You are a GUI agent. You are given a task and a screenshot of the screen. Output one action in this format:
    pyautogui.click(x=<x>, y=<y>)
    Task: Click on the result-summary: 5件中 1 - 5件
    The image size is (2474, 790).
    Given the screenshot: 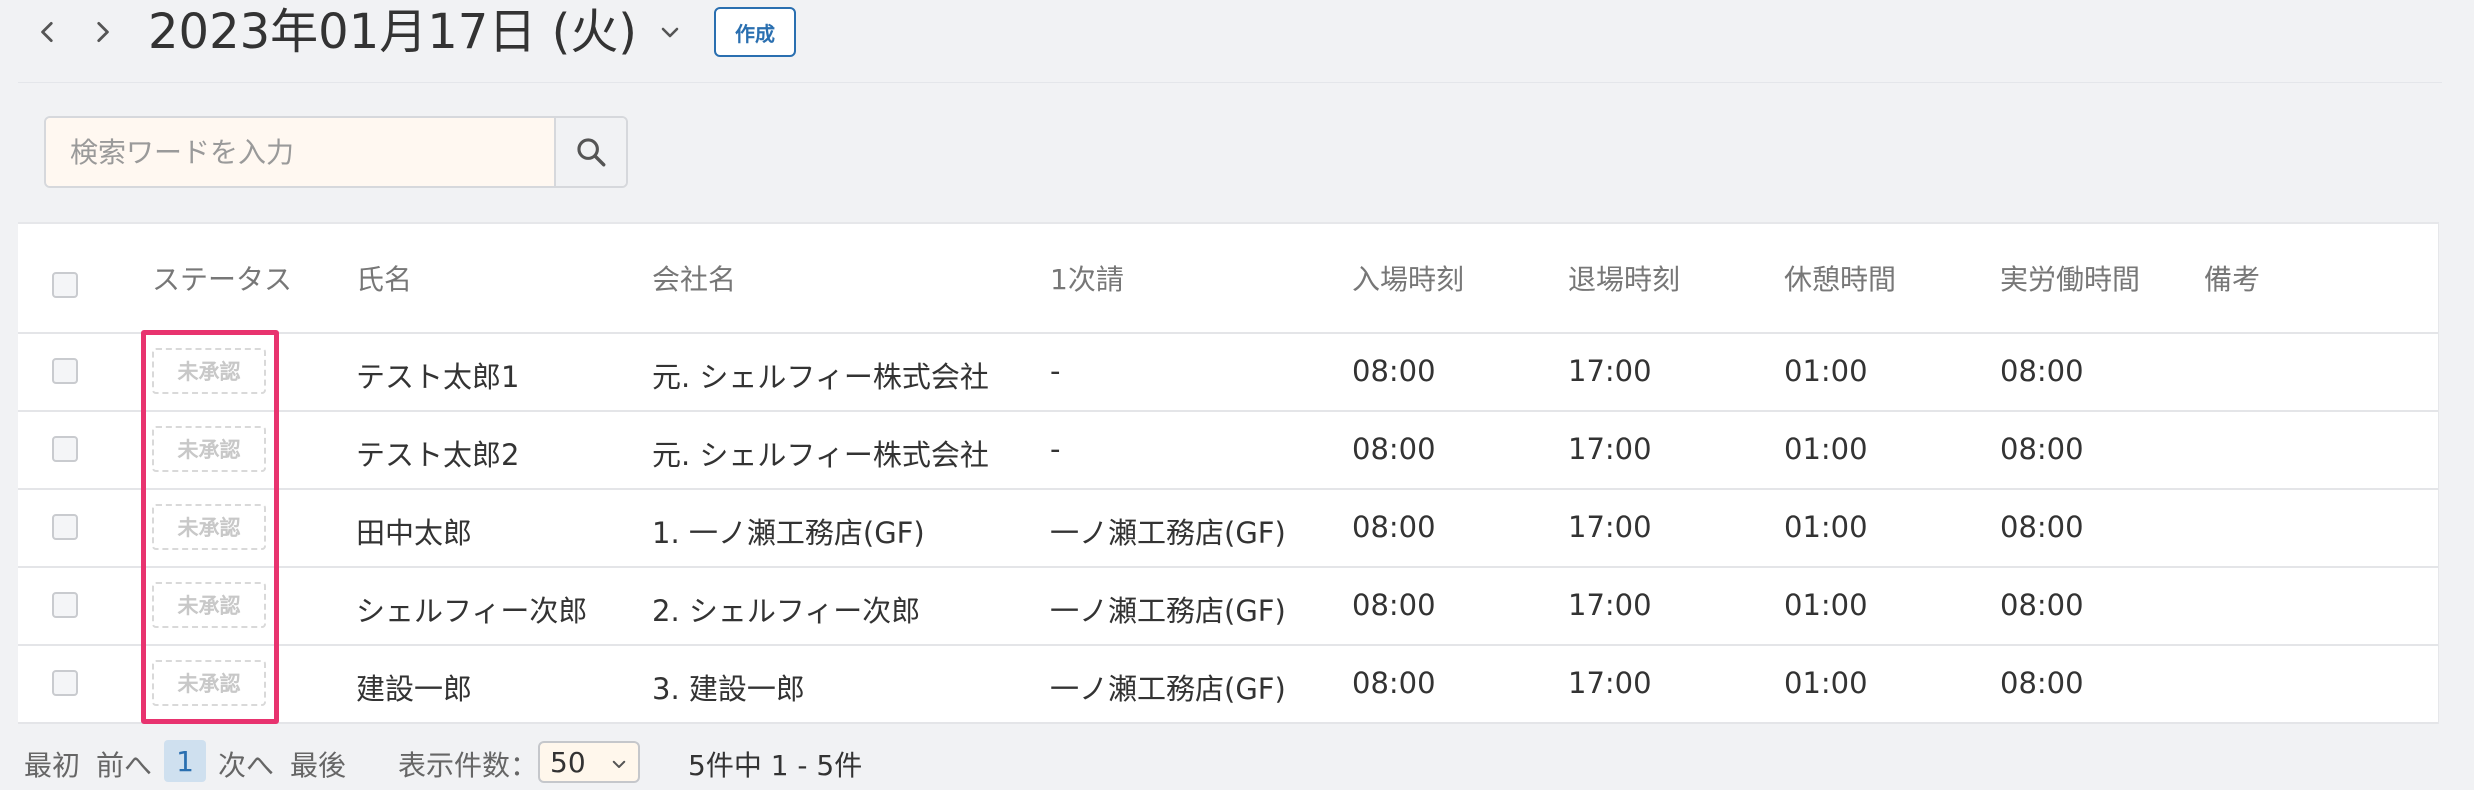 What is the action you would take?
    pyautogui.click(x=775, y=765)
    